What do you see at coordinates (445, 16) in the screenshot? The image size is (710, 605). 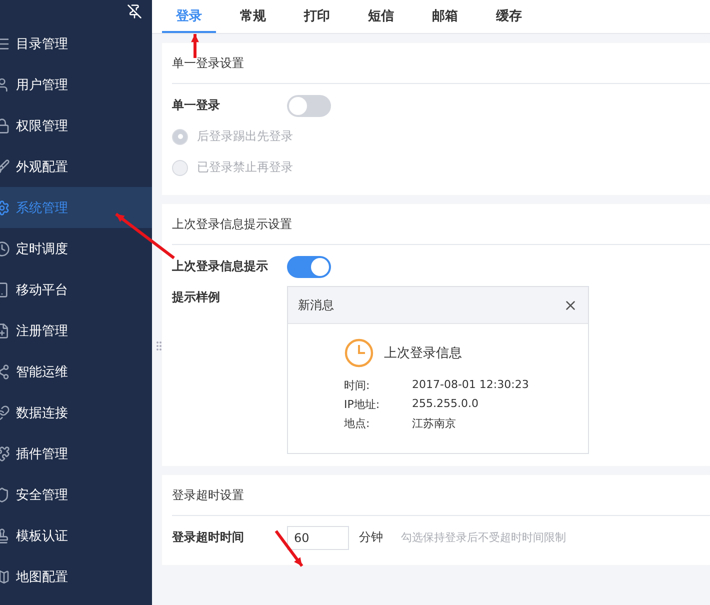 I see `tab: 邮箱` at bounding box center [445, 16].